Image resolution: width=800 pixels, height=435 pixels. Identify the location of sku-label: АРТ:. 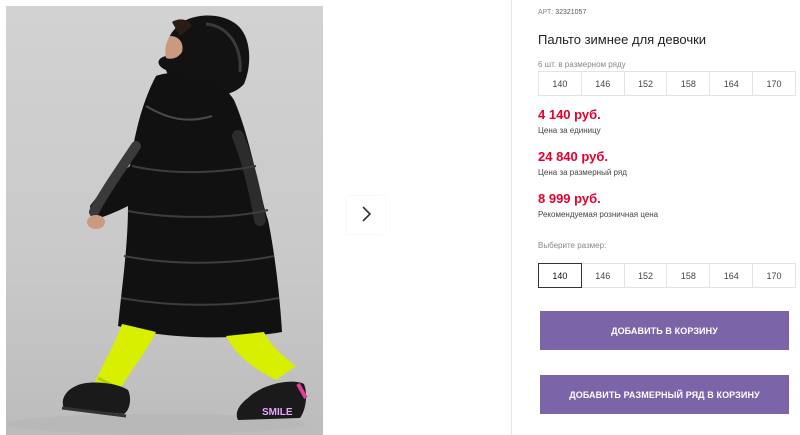
(546, 12).